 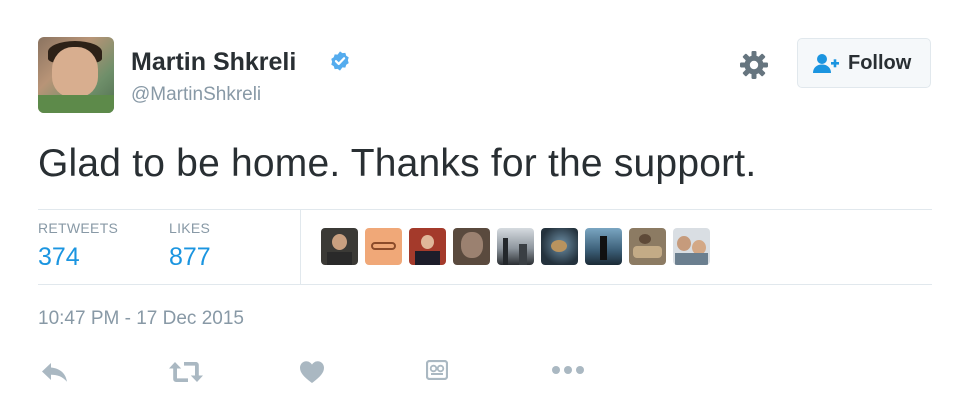 What do you see at coordinates (485, 284) in the screenshot?
I see `stats-bottom-divider` at bounding box center [485, 284].